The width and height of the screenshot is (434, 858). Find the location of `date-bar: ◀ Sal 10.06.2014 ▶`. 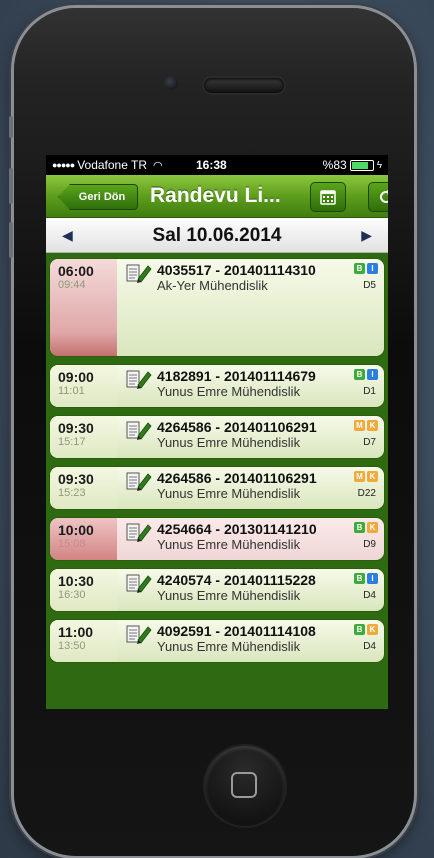

date-bar: ◀ Sal 10.06.2014 ▶ is located at coordinates (217, 235).